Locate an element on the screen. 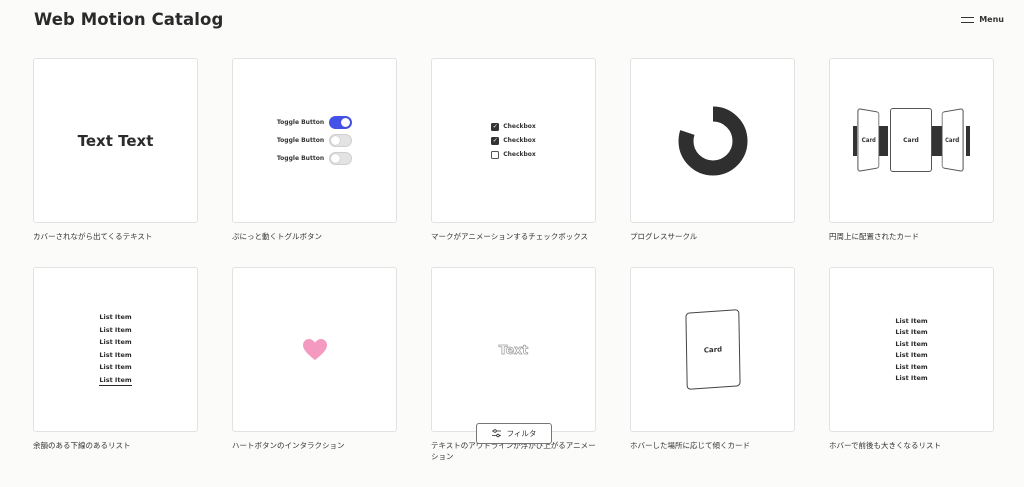 This screenshot has width=1024, height=487. menu-button: Menu is located at coordinates (982, 19).